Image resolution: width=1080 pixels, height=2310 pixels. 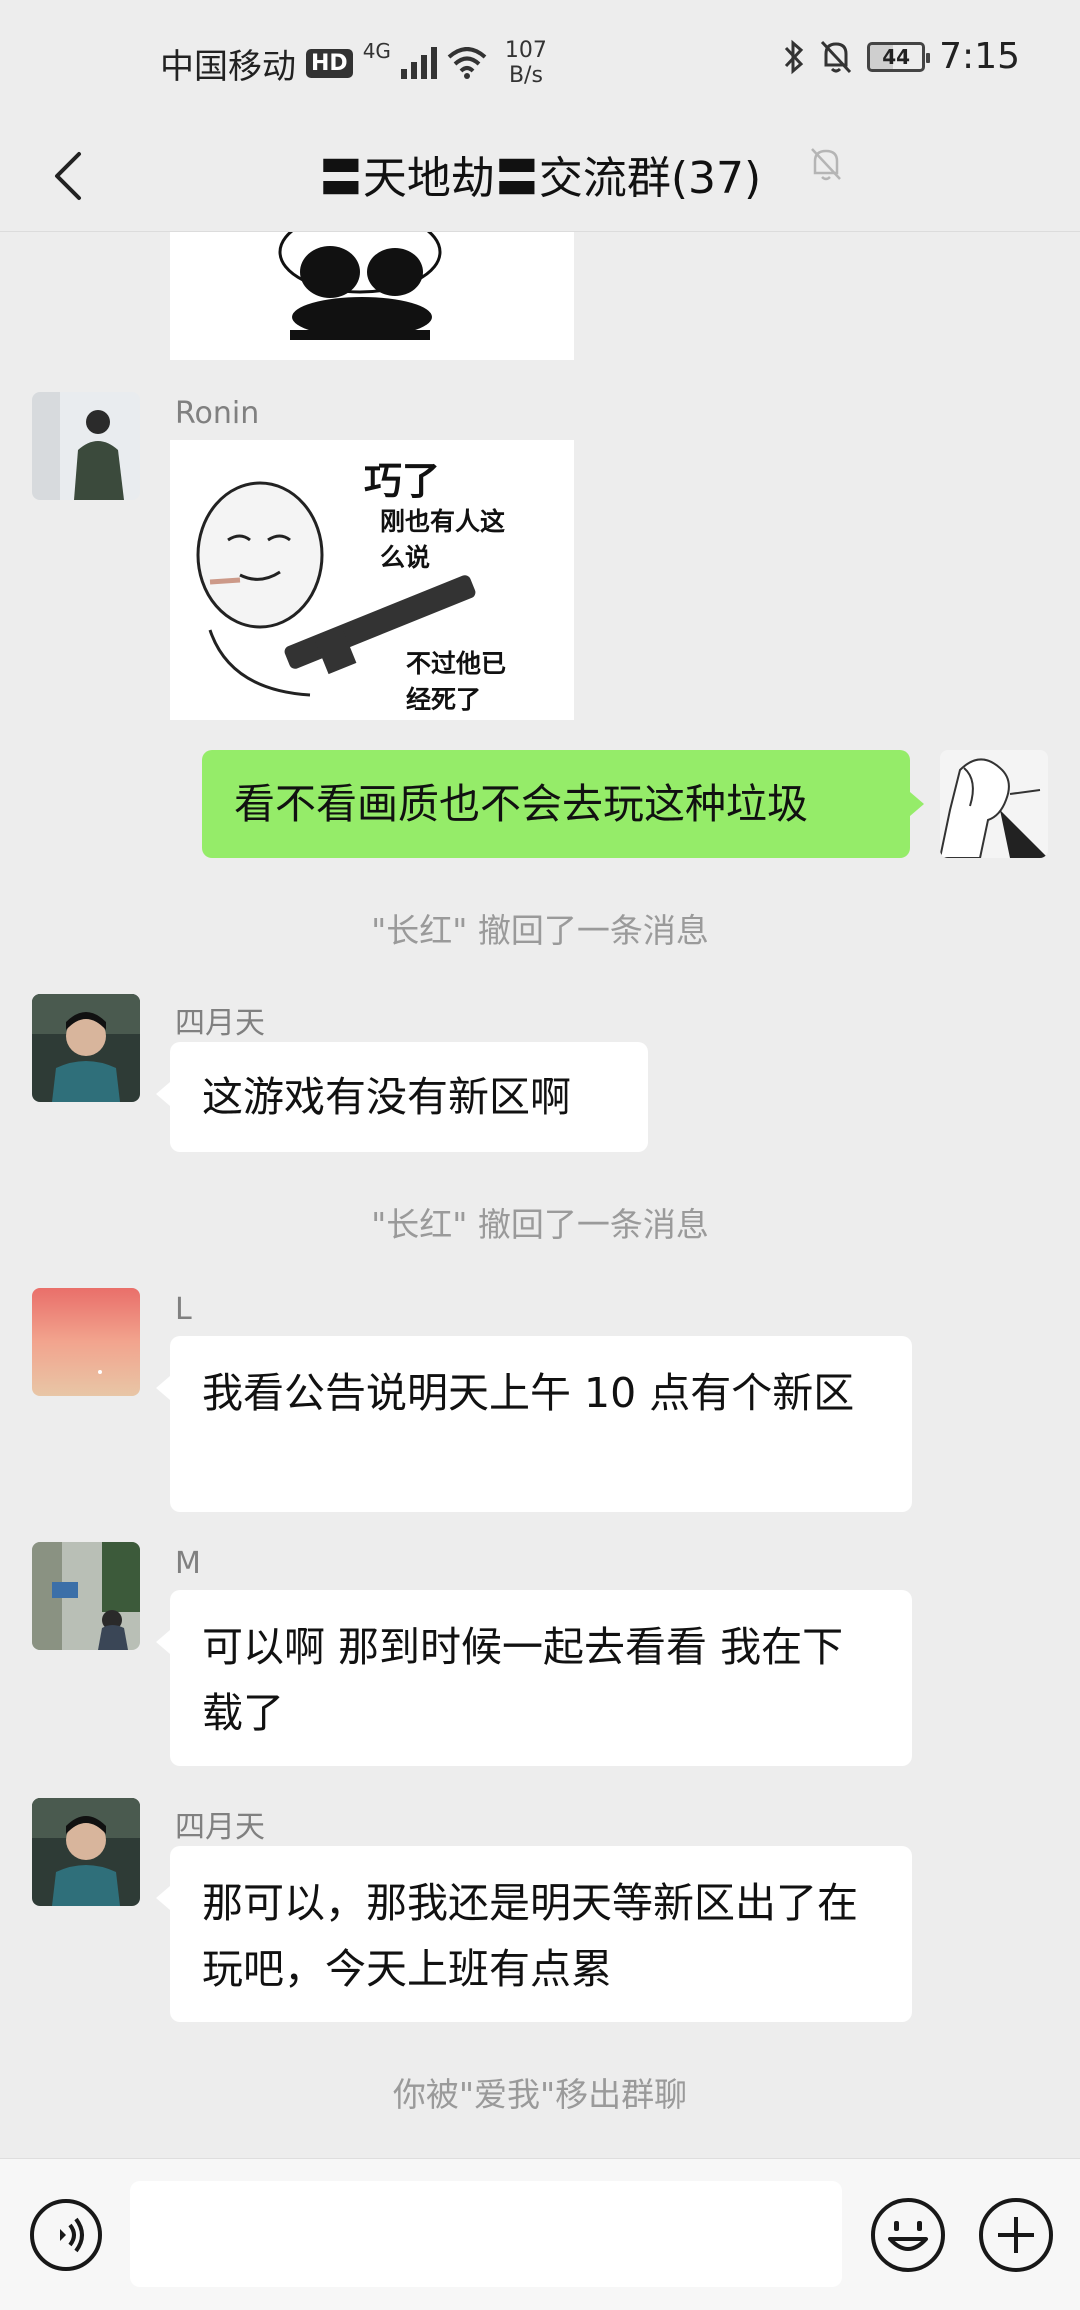 I want to click on group-title: 〓天地劫〓交流群(37), so click(x=540, y=174).